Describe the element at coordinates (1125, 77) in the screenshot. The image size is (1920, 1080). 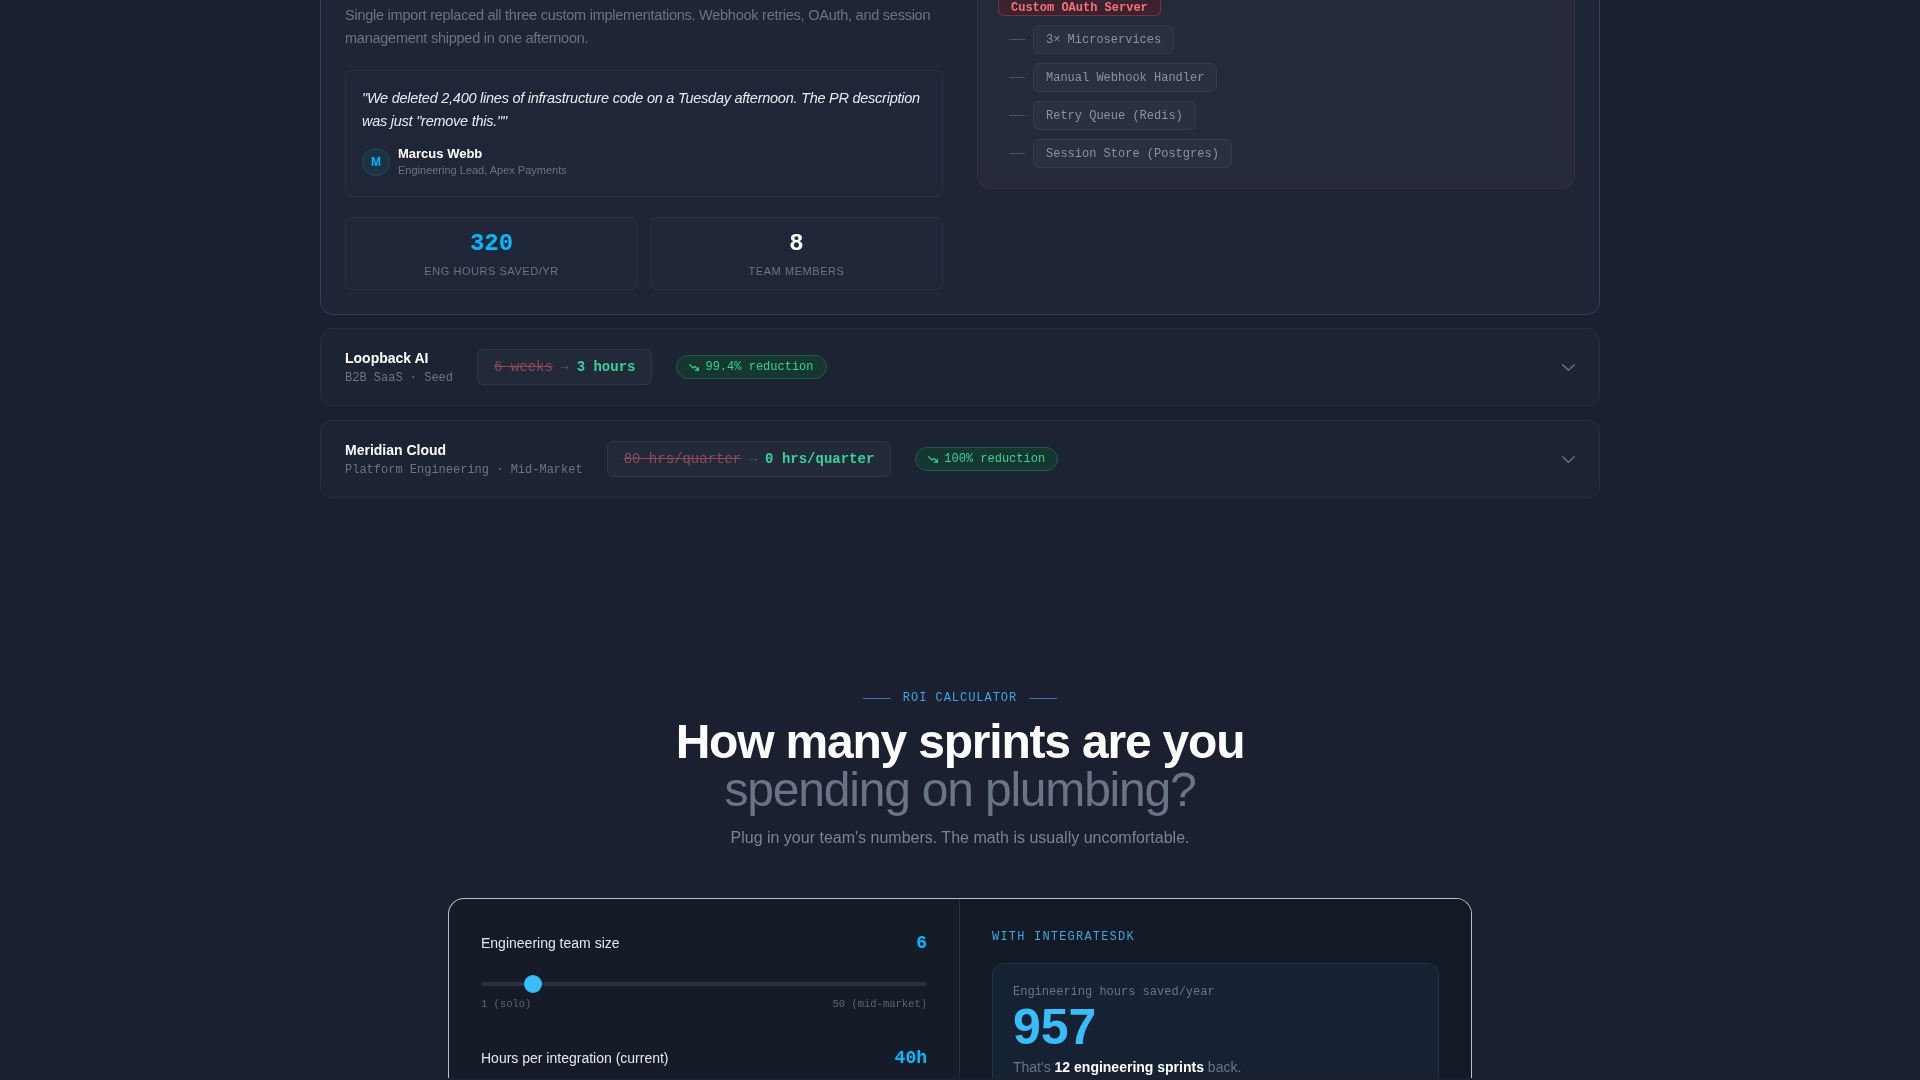
I see `child-node: Manual Webhook Handler` at that location.